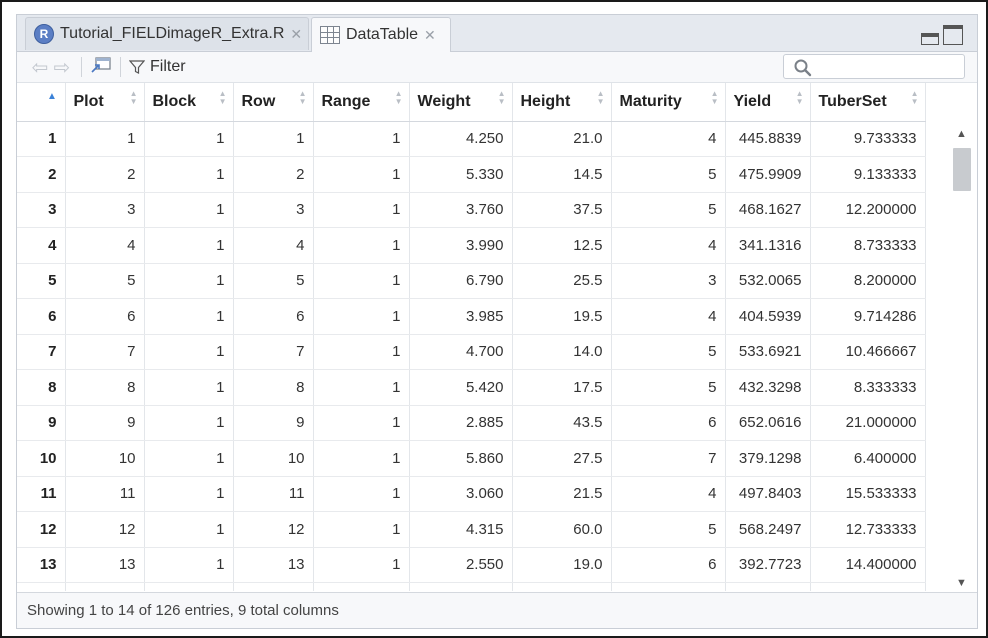 The width and height of the screenshot is (988, 638). What do you see at coordinates (668, 458) in the screenshot?
I see `table-cell: 7` at bounding box center [668, 458].